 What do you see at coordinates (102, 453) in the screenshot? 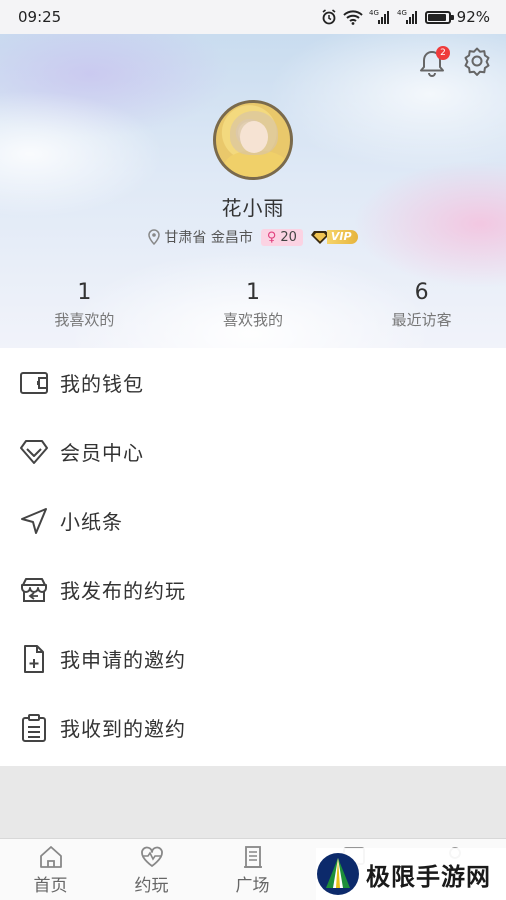
I see `menu-label: 会员中心` at bounding box center [102, 453].